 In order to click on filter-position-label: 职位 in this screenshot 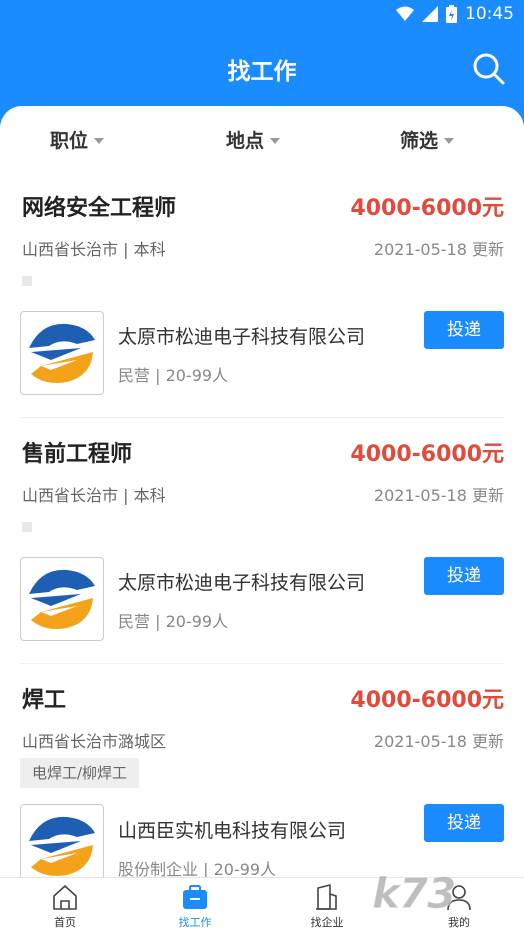, I will do `click(69, 141)`.